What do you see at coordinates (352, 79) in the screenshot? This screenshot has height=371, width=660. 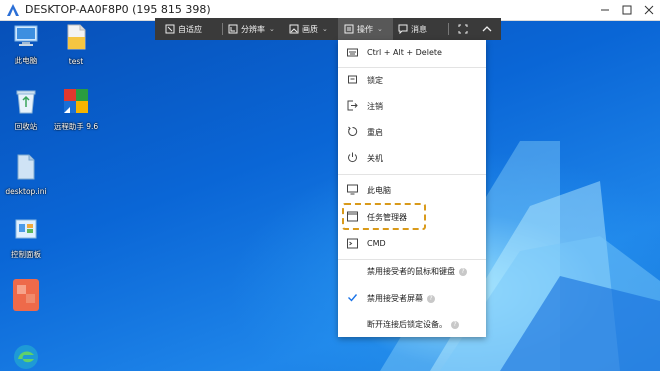 I see `lock-icon` at bounding box center [352, 79].